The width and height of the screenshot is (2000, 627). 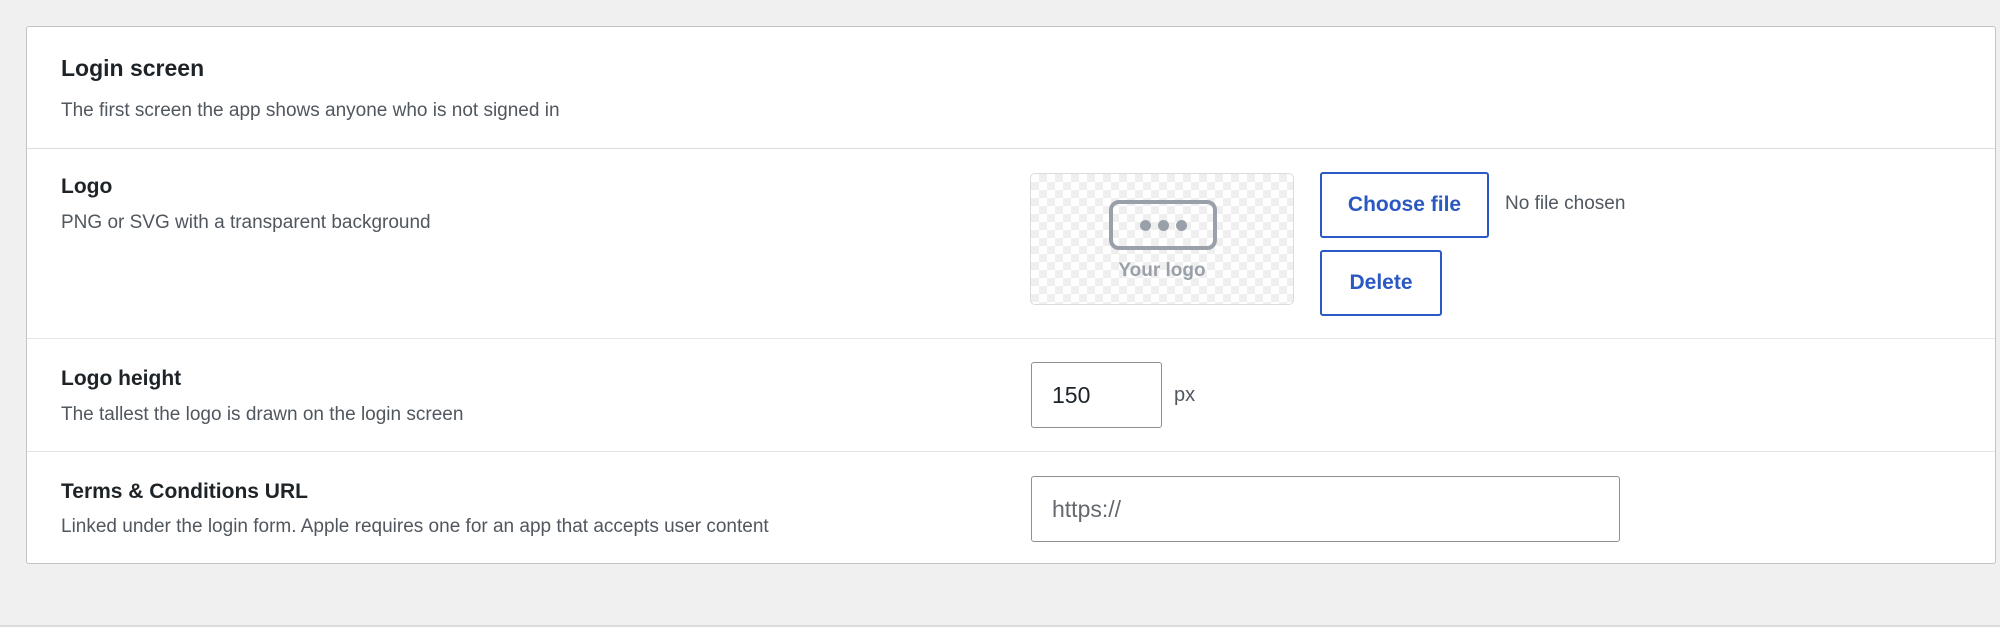 I want to click on logo-preview-caption: Your logo, so click(x=1162, y=270).